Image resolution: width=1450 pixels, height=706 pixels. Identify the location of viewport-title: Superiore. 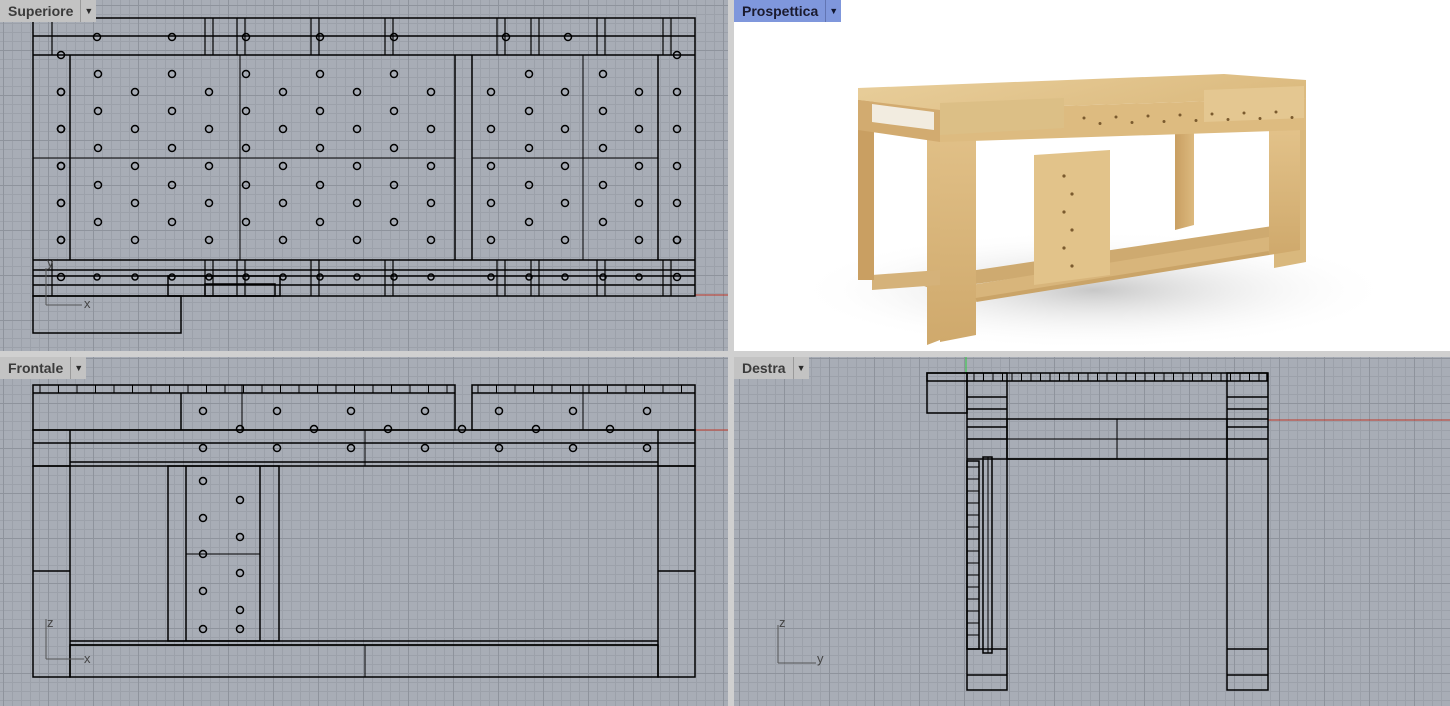
(40, 11).